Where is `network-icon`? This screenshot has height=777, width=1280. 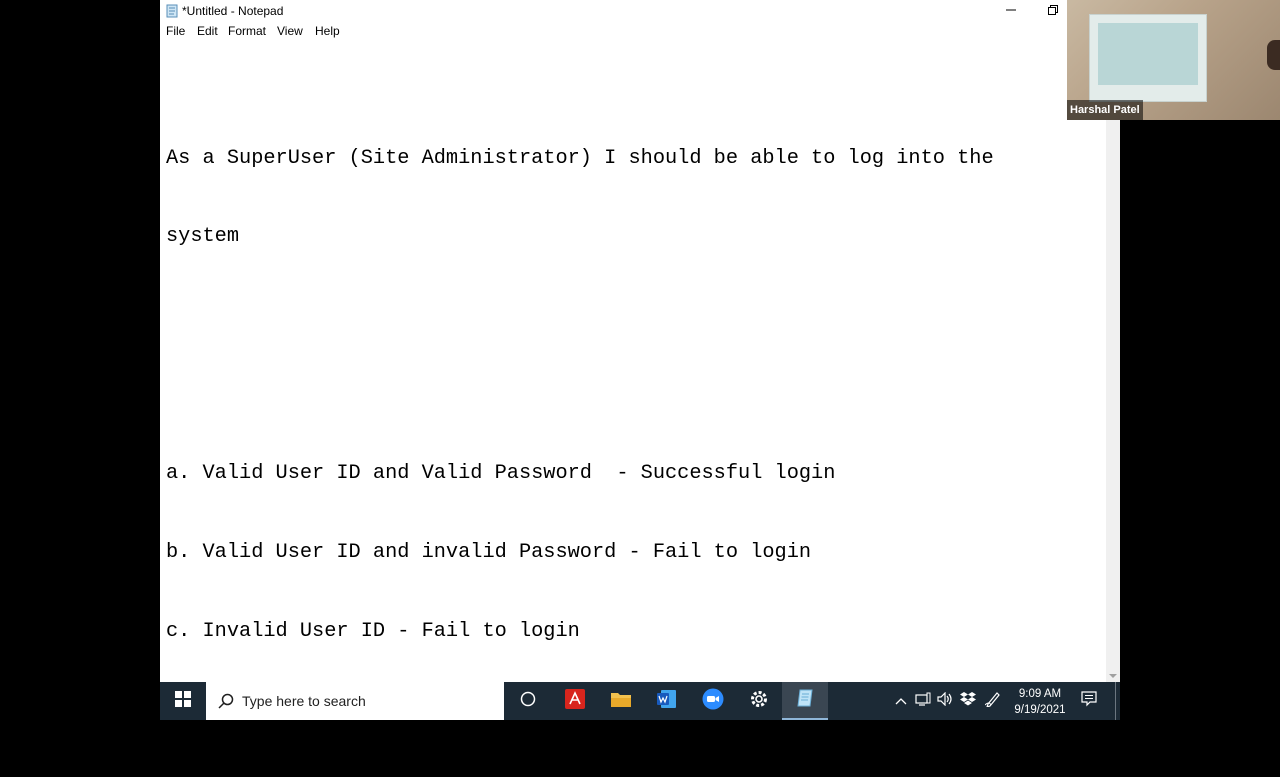
network-icon is located at coordinates (923, 701).